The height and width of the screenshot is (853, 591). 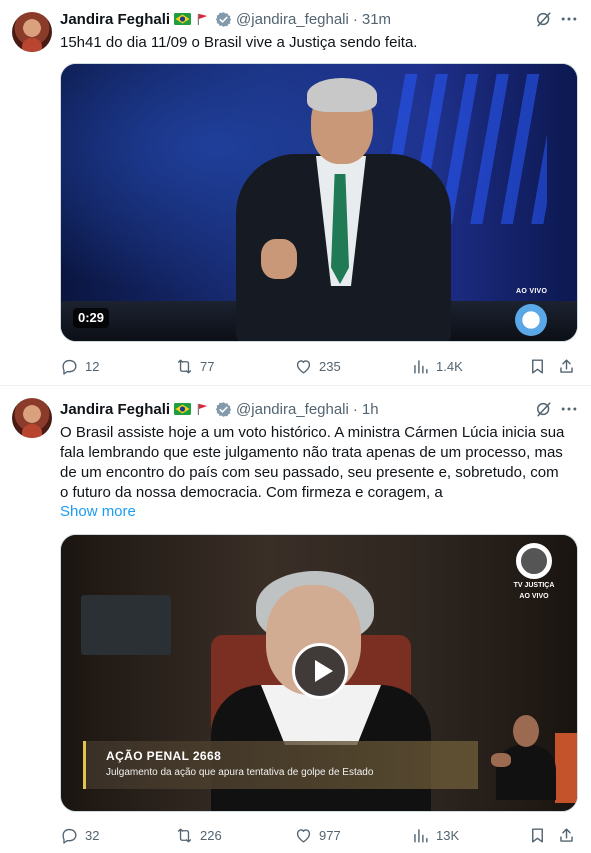 I want to click on tweet-actions: 32 226 977 13K, so click(x=319, y=835).